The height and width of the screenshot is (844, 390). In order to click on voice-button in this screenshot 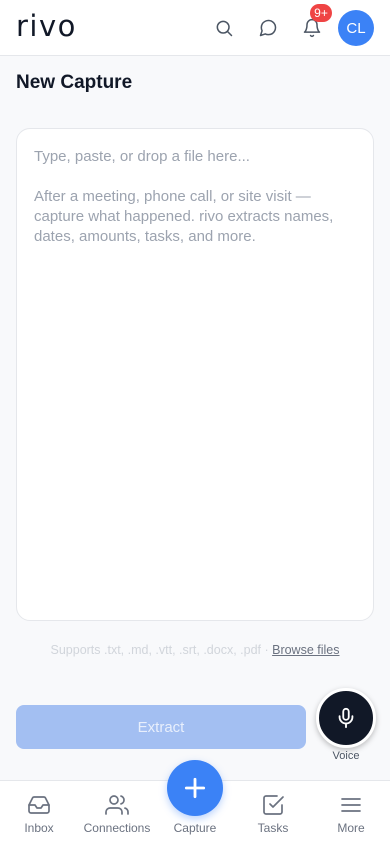, I will do `click(346, 718)`.